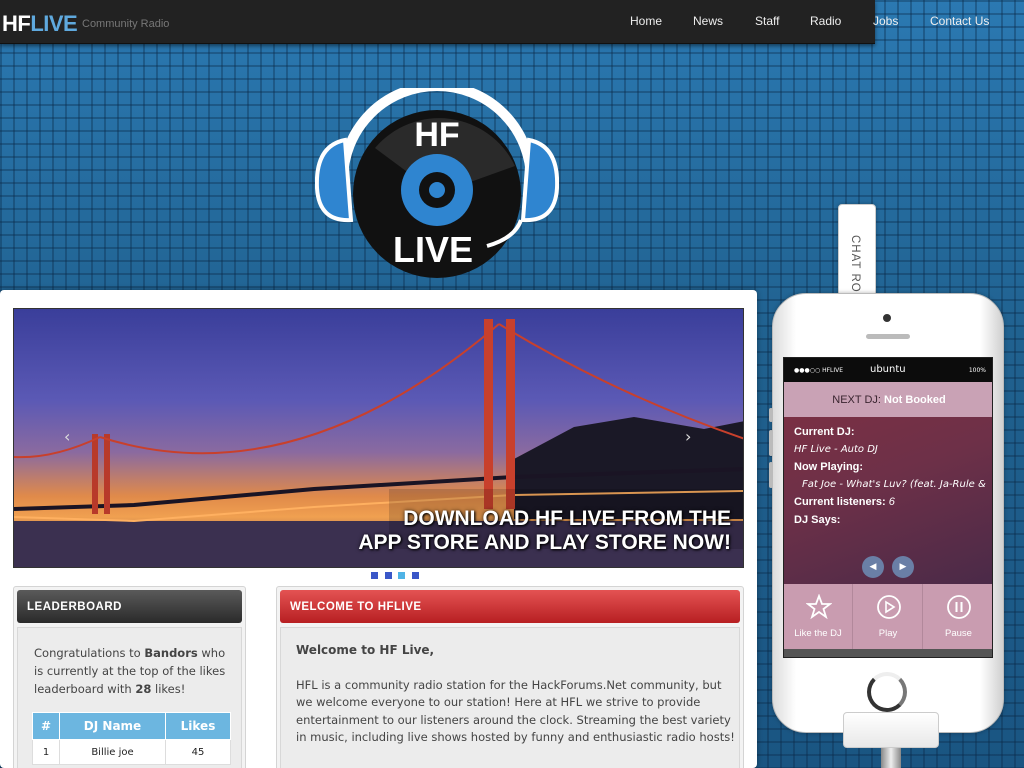 The height and width of the screenshot is (768, 1024). Describe the element at coordinates (959, 607) in the screenshot. I see `pause-icon` at that location.